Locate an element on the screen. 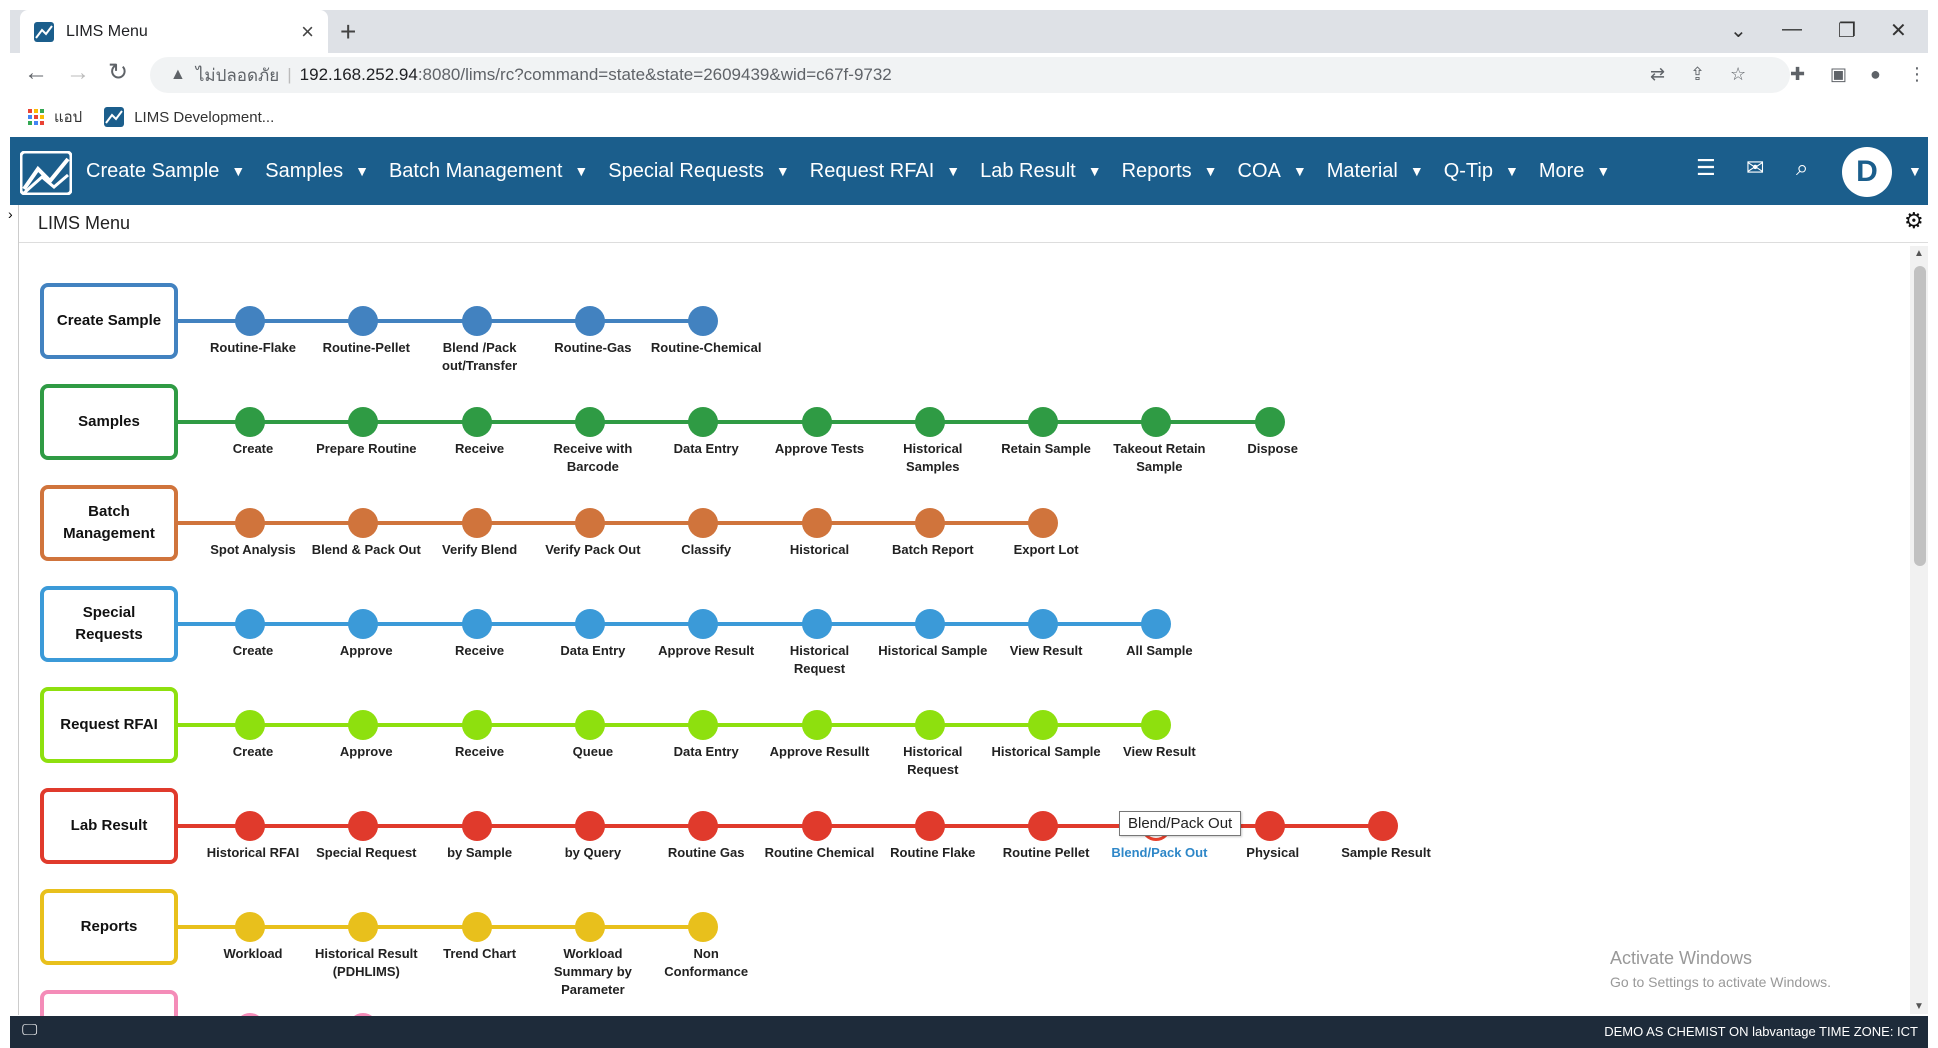 Image resolution: width=1938 pixels, height=1048 pixels. category-box: Request RFAI is located at coordinates (109, 725).